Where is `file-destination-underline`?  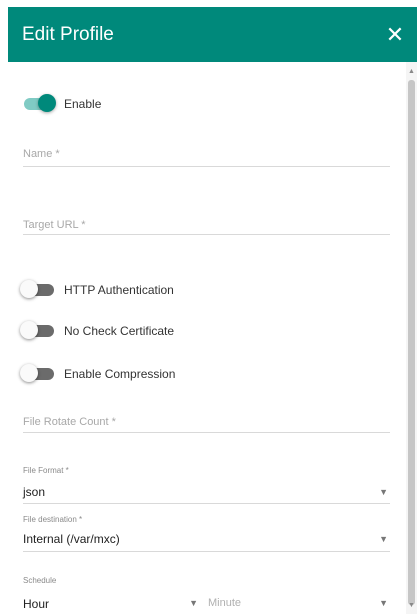
file-destination-underline is located at coordinates (206, 551).